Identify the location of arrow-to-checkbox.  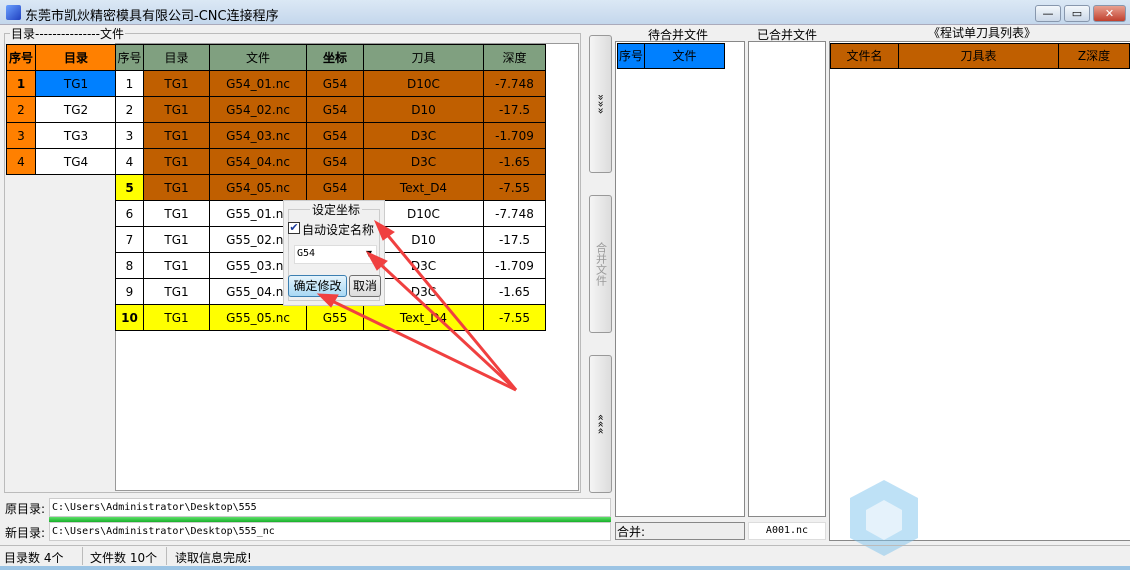
(450, 311).